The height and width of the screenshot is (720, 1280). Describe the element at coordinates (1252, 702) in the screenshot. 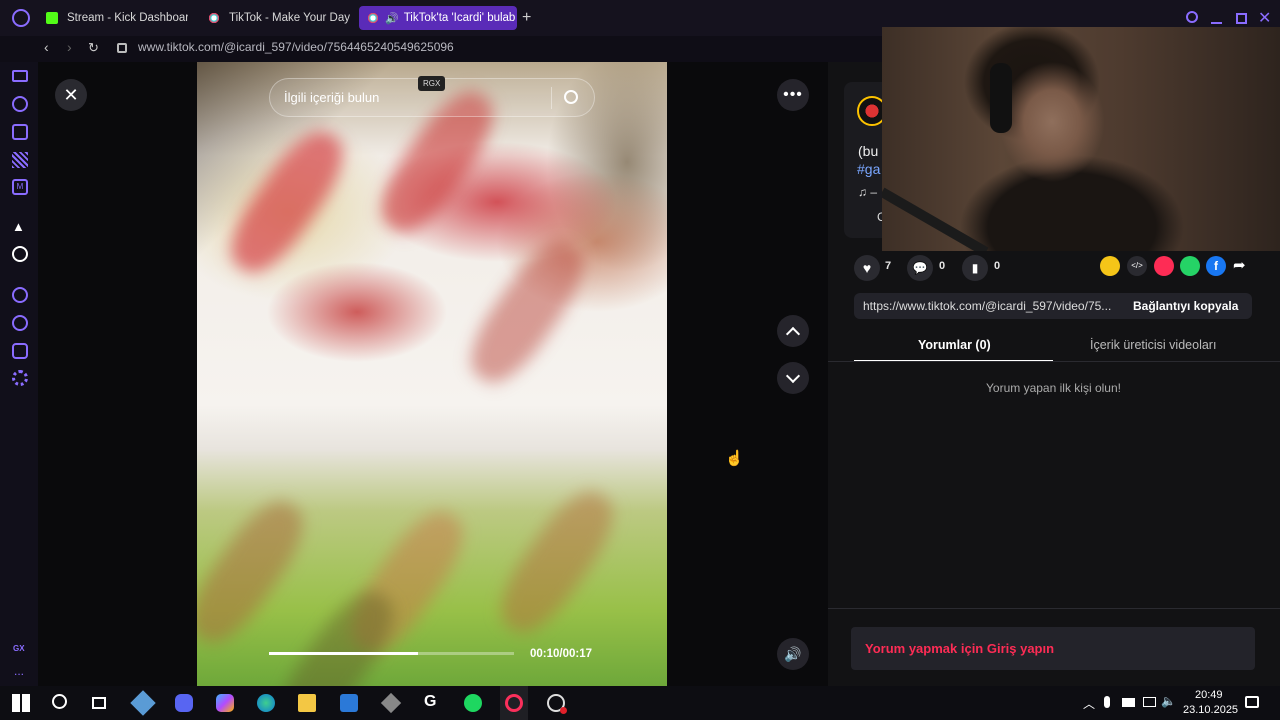

I see `notifications-icon` at that location.